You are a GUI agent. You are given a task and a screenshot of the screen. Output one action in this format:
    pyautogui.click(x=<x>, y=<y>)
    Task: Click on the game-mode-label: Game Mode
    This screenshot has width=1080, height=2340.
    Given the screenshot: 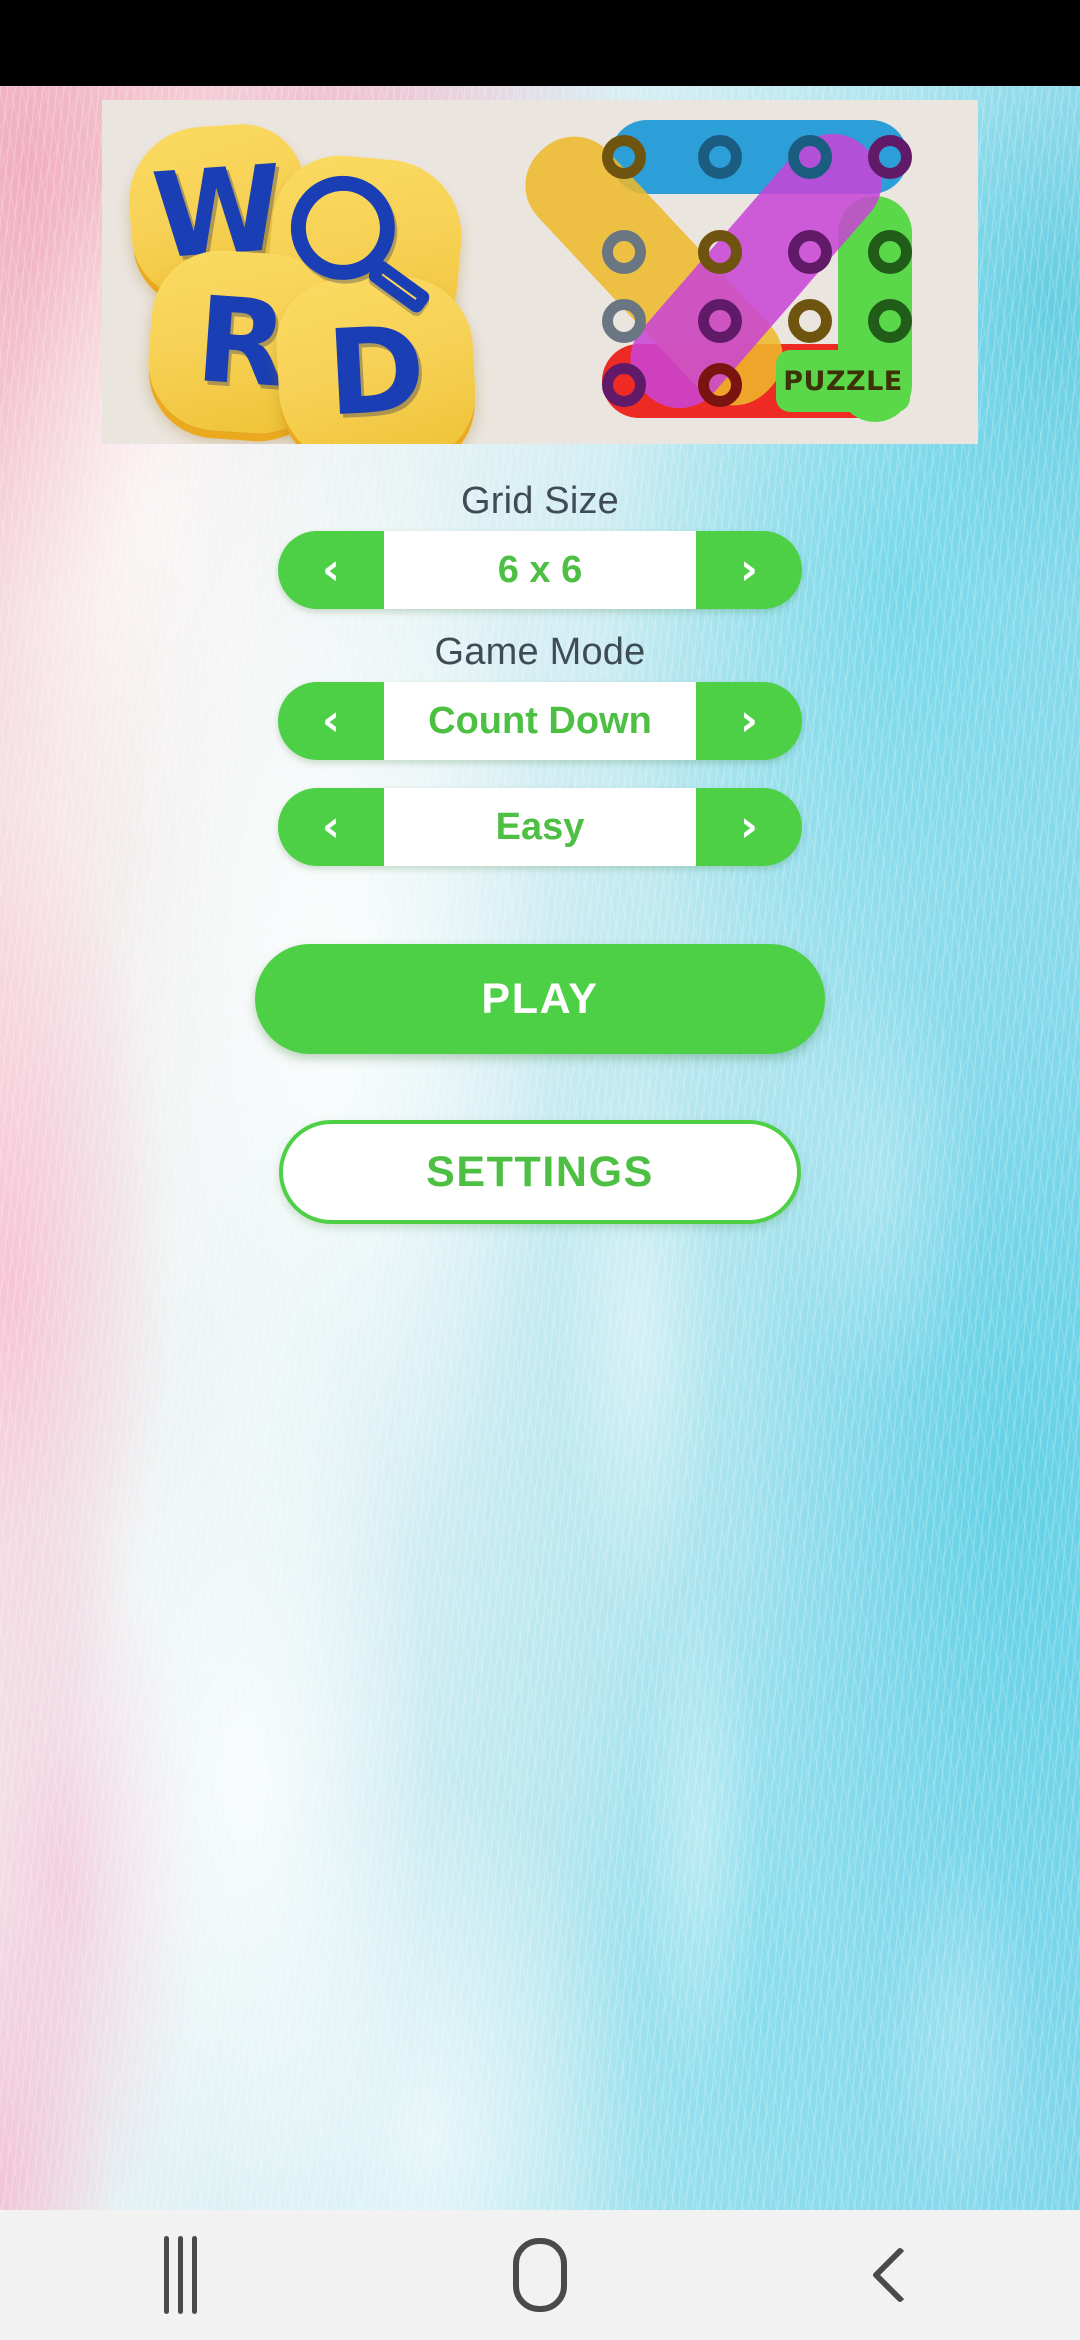 What is the action you would take?
    pyautogui.click(x=540, y=652)
    